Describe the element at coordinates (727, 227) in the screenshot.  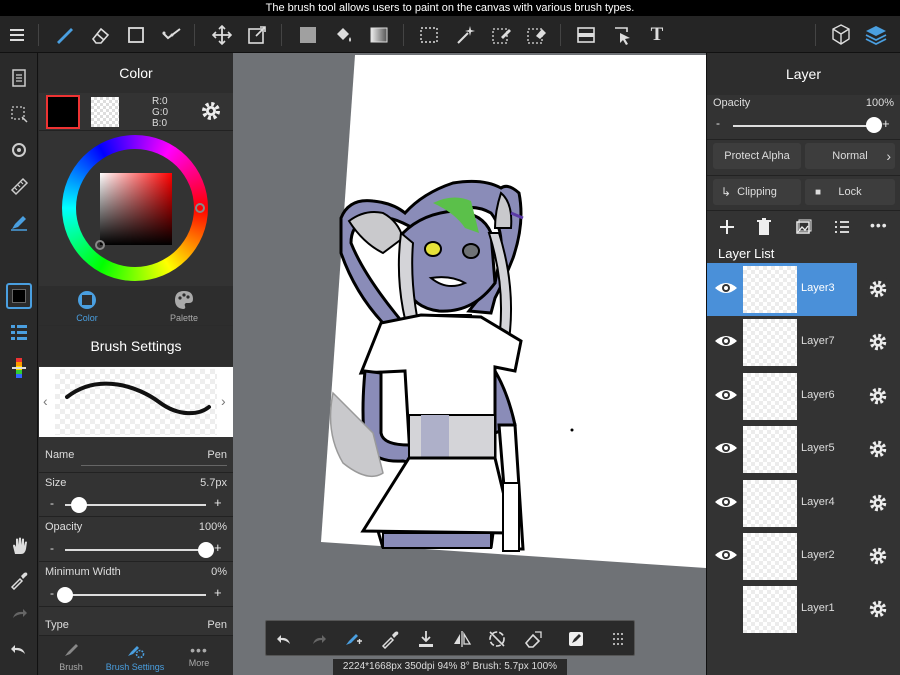
I see `add-layer-icon` at that location.